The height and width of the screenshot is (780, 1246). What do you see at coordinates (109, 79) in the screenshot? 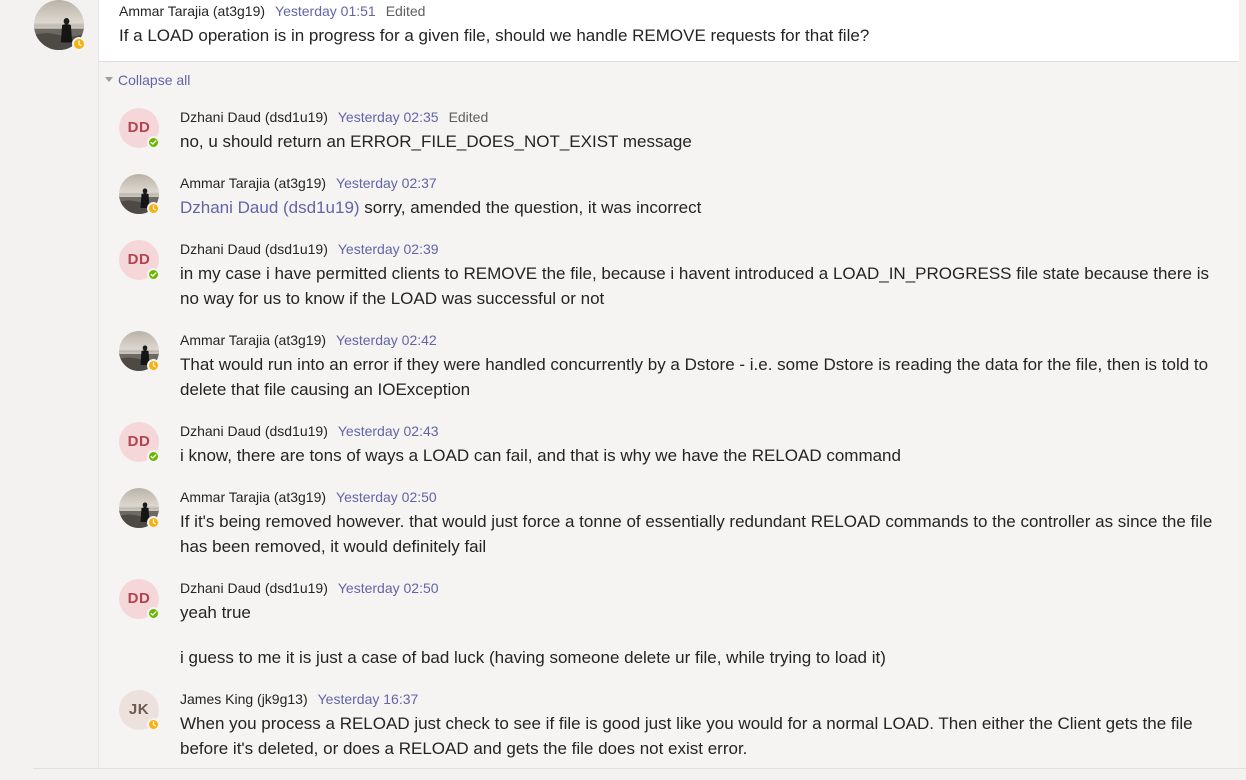
I see `triangle-down-icon` at bounding box center [109, 79].